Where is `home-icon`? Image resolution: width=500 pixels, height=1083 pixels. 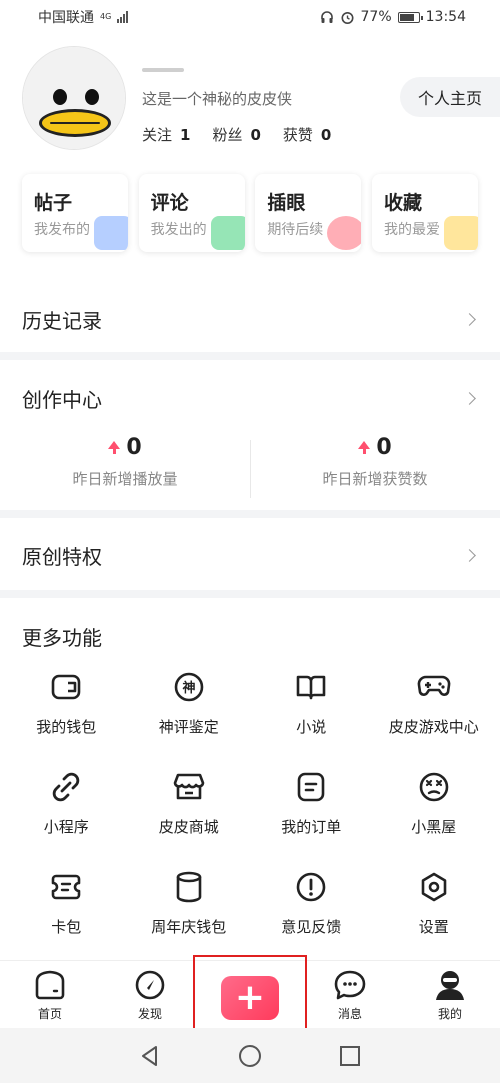
home-icon is located at coordinates (50, 985).